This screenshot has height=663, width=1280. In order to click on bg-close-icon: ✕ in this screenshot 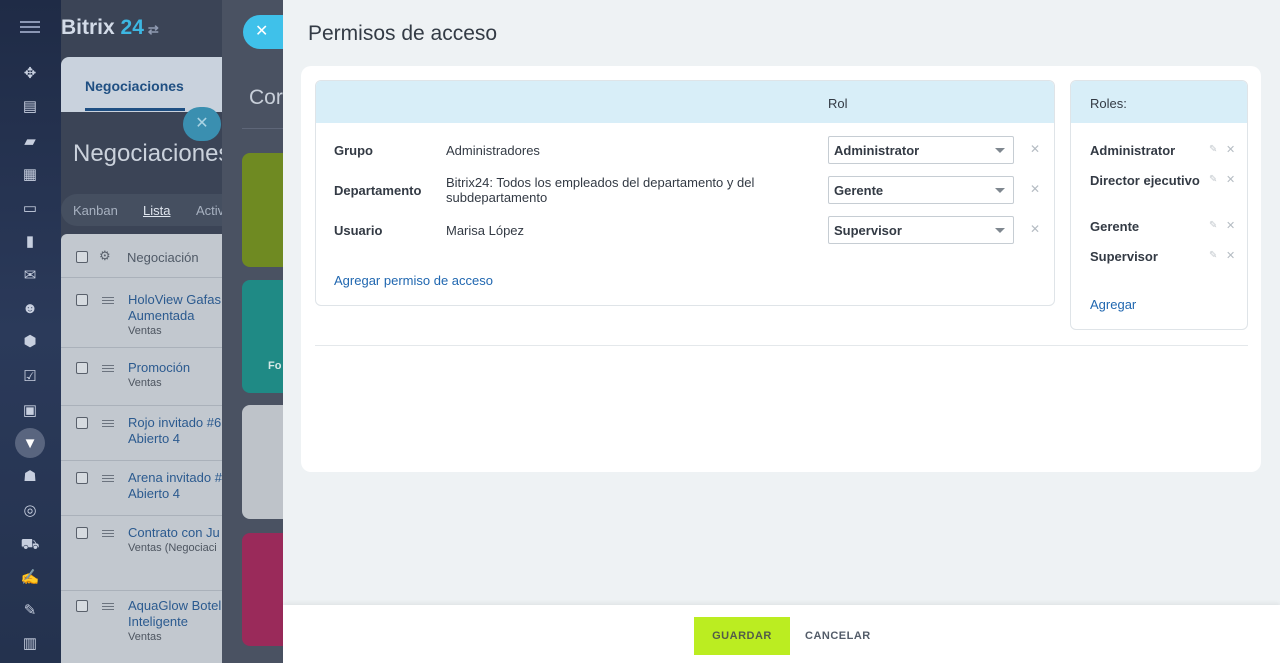, I will do `click(202, 124)`.